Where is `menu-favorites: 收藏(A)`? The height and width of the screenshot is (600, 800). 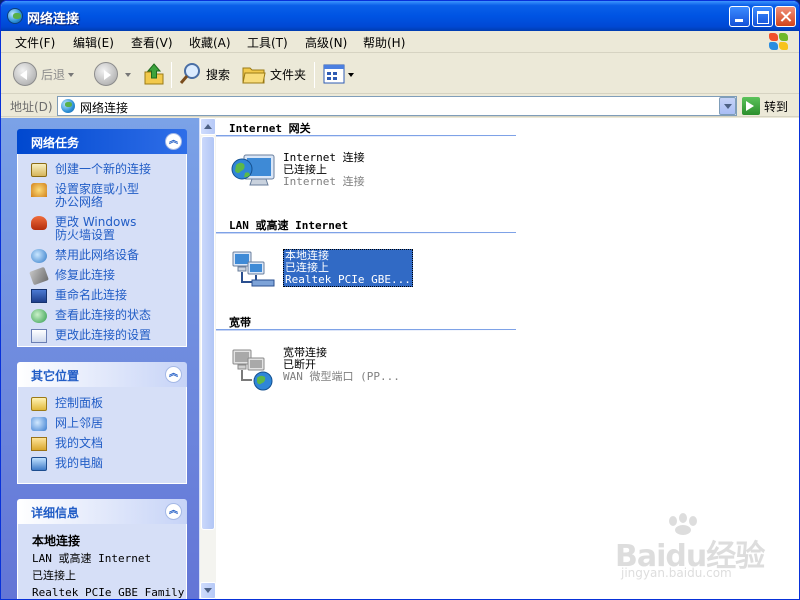
menu-favorites: 收藏(A) is located at coordinates (210, 42).